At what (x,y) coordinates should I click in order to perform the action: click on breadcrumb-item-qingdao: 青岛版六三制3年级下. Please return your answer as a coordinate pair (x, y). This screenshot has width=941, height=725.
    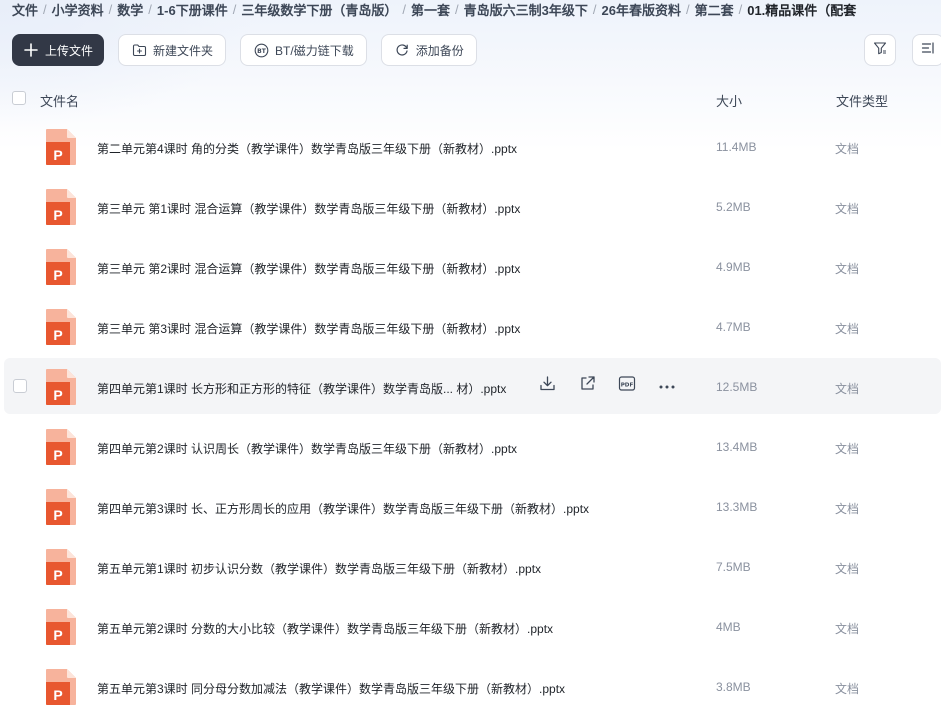
    Looking at the image, I should click on (526, 9).